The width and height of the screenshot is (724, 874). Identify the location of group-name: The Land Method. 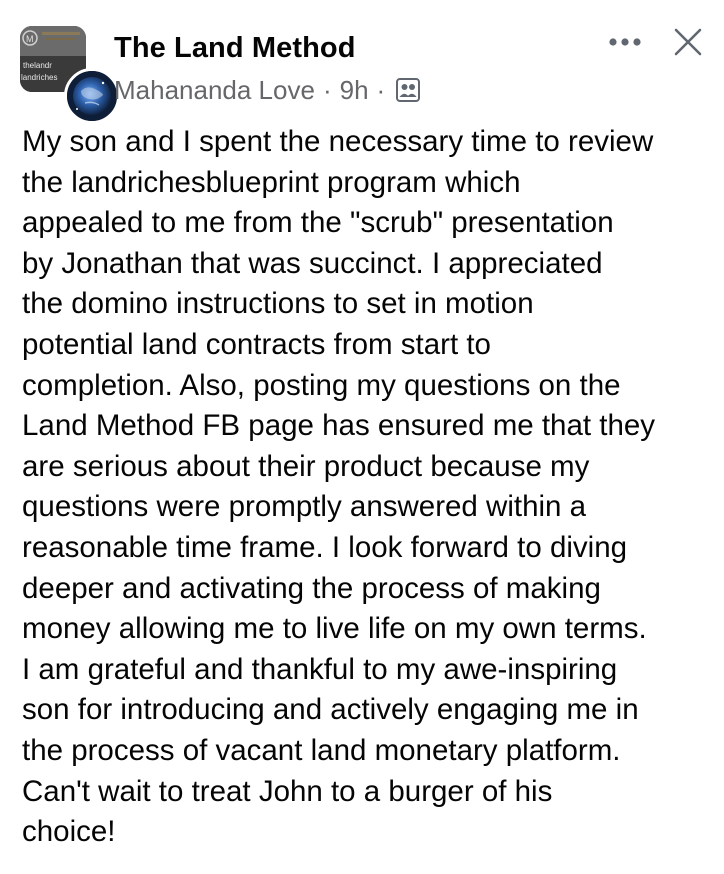
(235, 48).